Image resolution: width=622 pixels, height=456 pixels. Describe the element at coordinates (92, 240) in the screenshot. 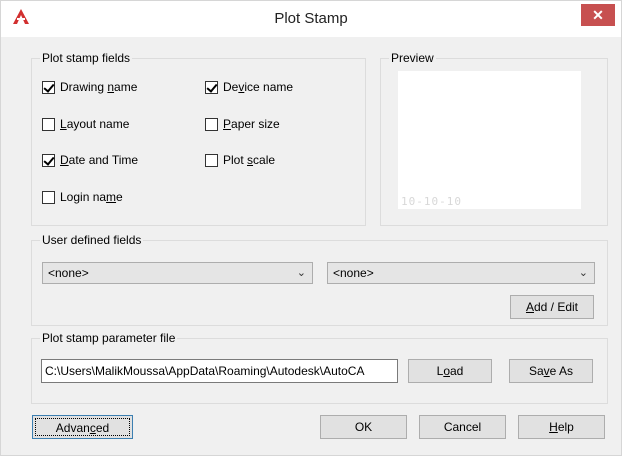

I see `user-defined-fields-title: User defined fields` at that location.